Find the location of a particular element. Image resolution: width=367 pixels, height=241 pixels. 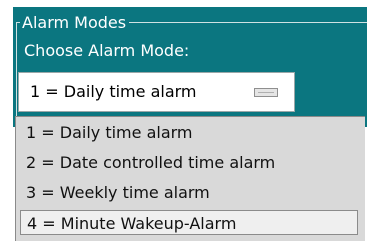

dropdown-option-weekly-time-alarm: 3 = Weekly time alarm is located at coordinates (118, 193).